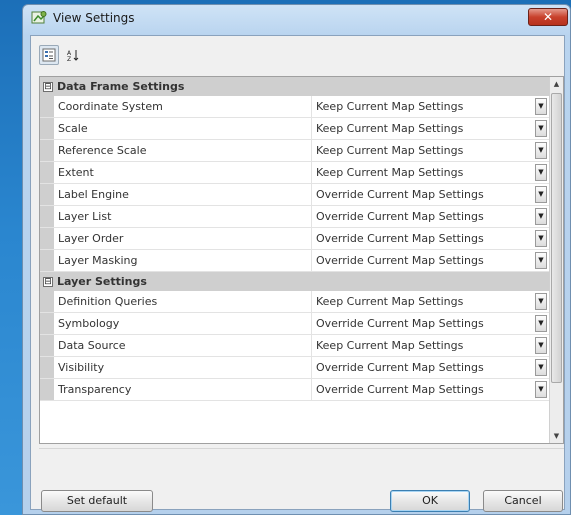  I want to click on categorized-view-button, so click(49, 55).